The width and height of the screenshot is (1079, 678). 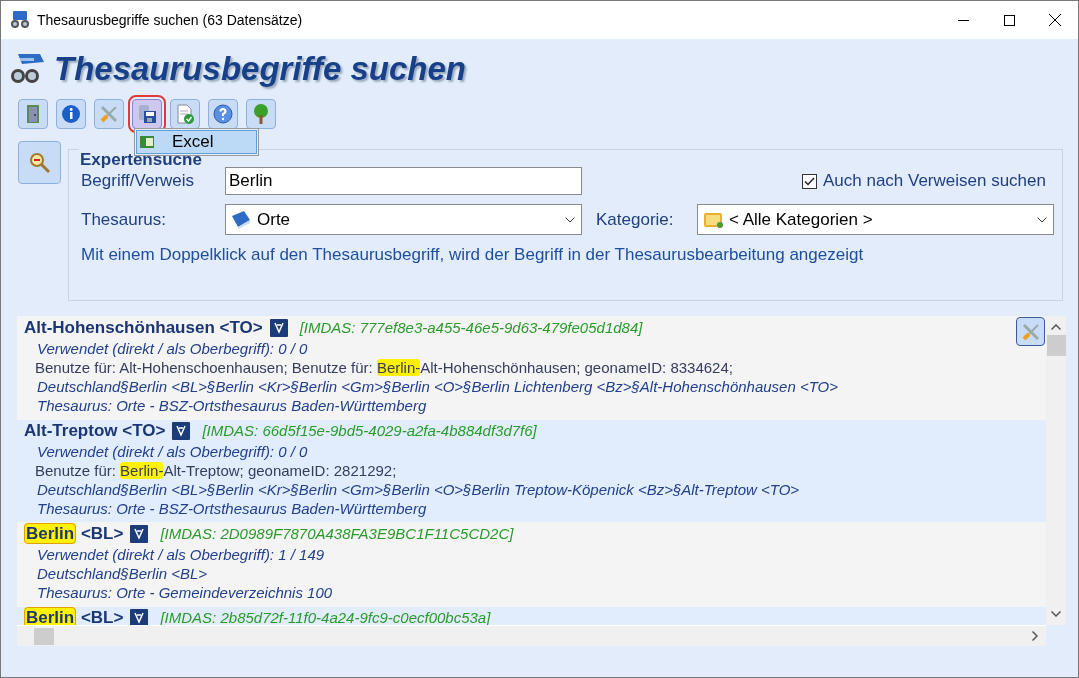 I want to click on tools-button, so click(x=1030, y=331).